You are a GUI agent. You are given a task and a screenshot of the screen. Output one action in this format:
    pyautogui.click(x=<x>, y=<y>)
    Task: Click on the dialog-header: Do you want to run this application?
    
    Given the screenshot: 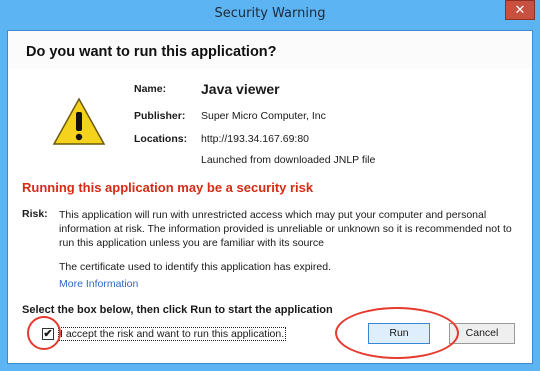 What is the action you would take?
    pyautogui.click(x=270, y=50)
    